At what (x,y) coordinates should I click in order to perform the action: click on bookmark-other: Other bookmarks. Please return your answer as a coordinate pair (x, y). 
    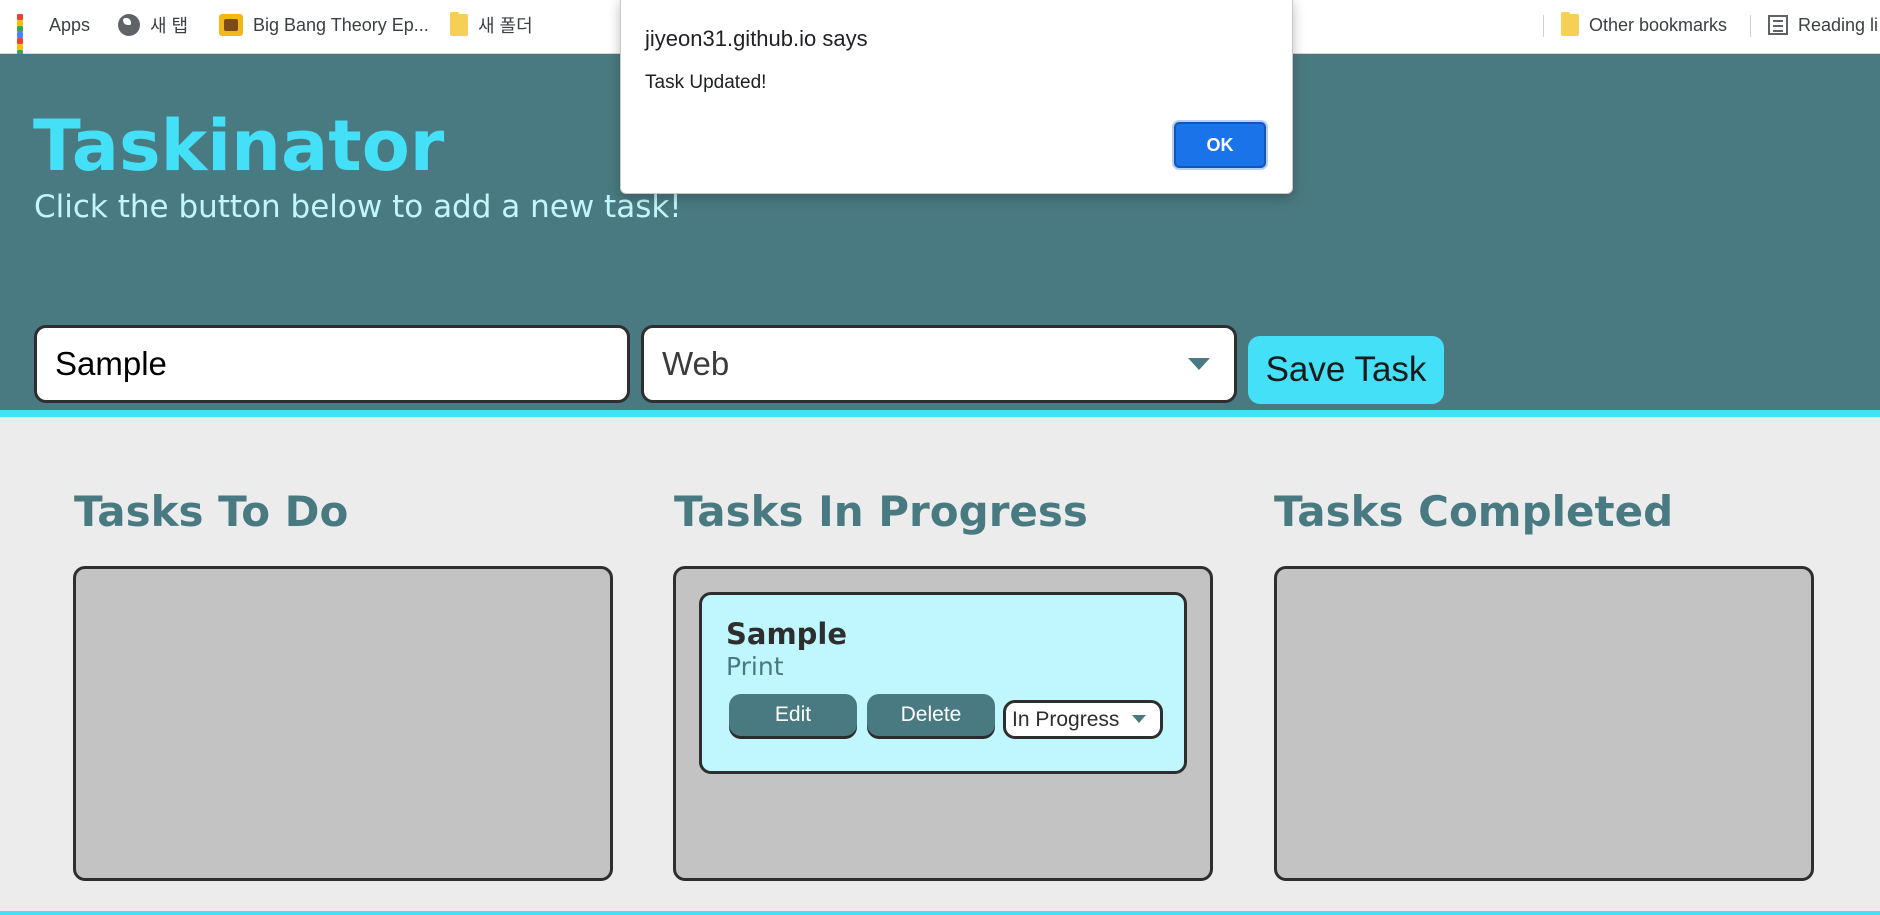
    Looking at the image, I should click on (1644, 25).